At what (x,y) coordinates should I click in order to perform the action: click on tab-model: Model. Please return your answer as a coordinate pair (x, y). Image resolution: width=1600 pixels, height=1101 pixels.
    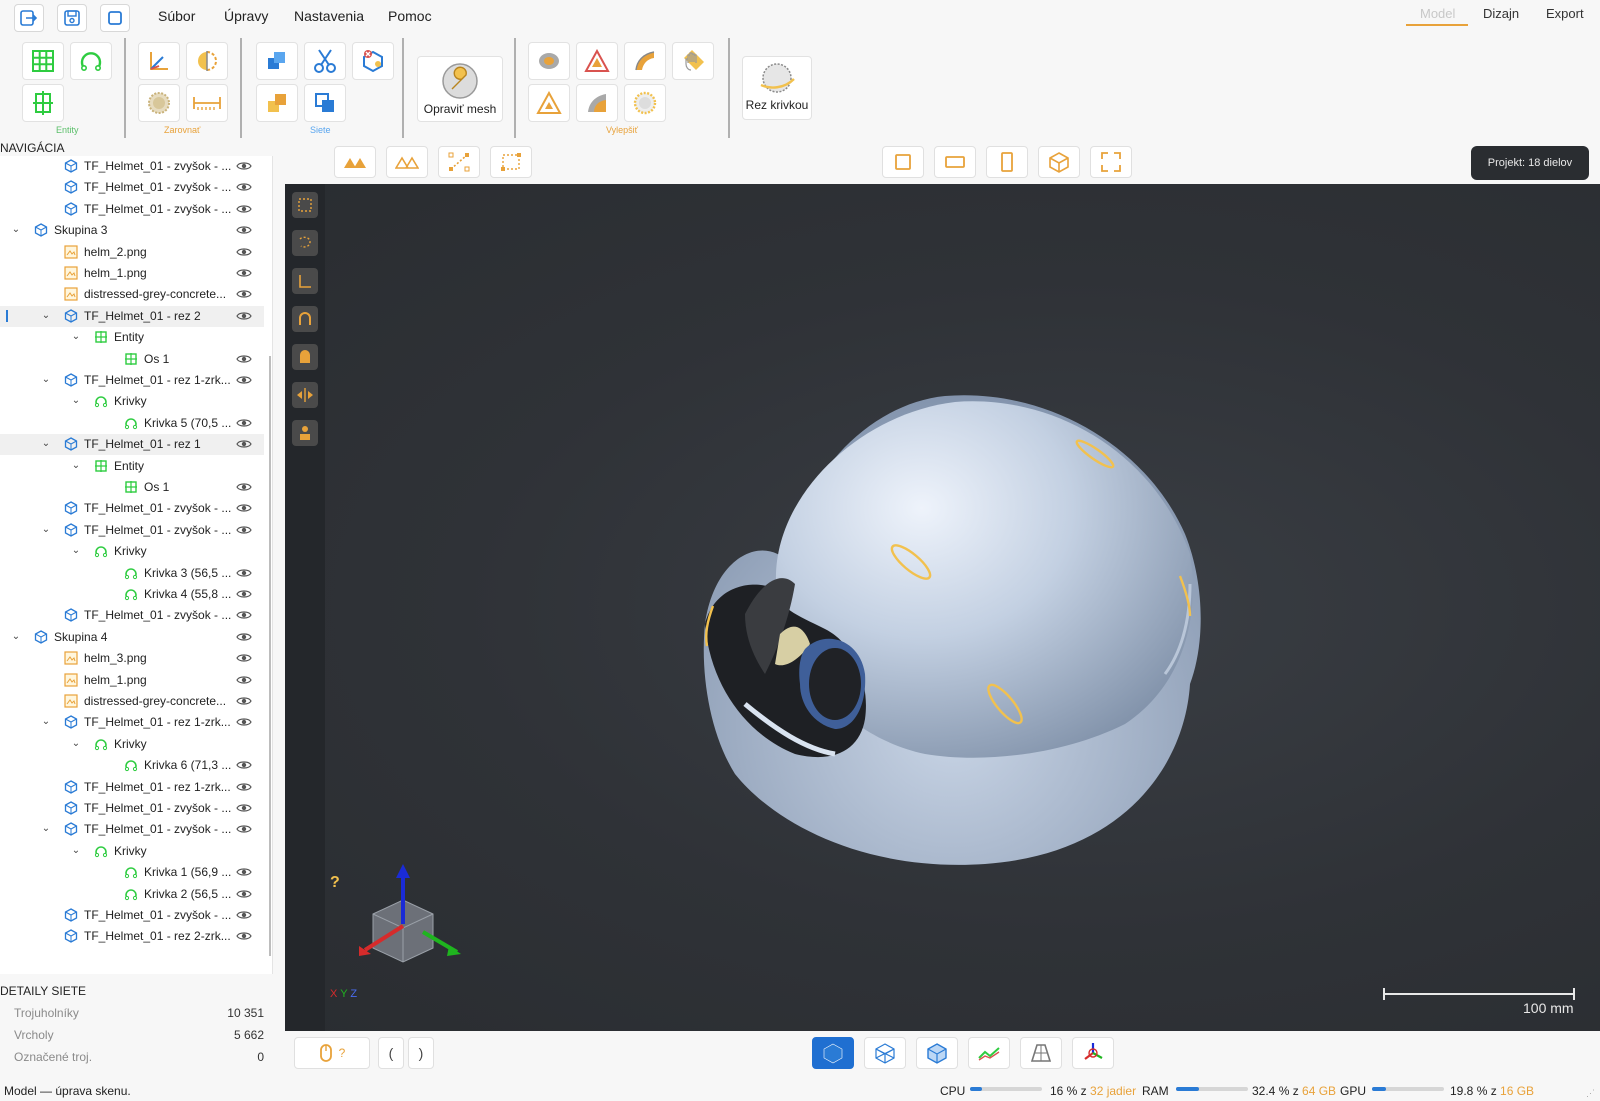
    Looking at the image, I should click on (1437, 13).